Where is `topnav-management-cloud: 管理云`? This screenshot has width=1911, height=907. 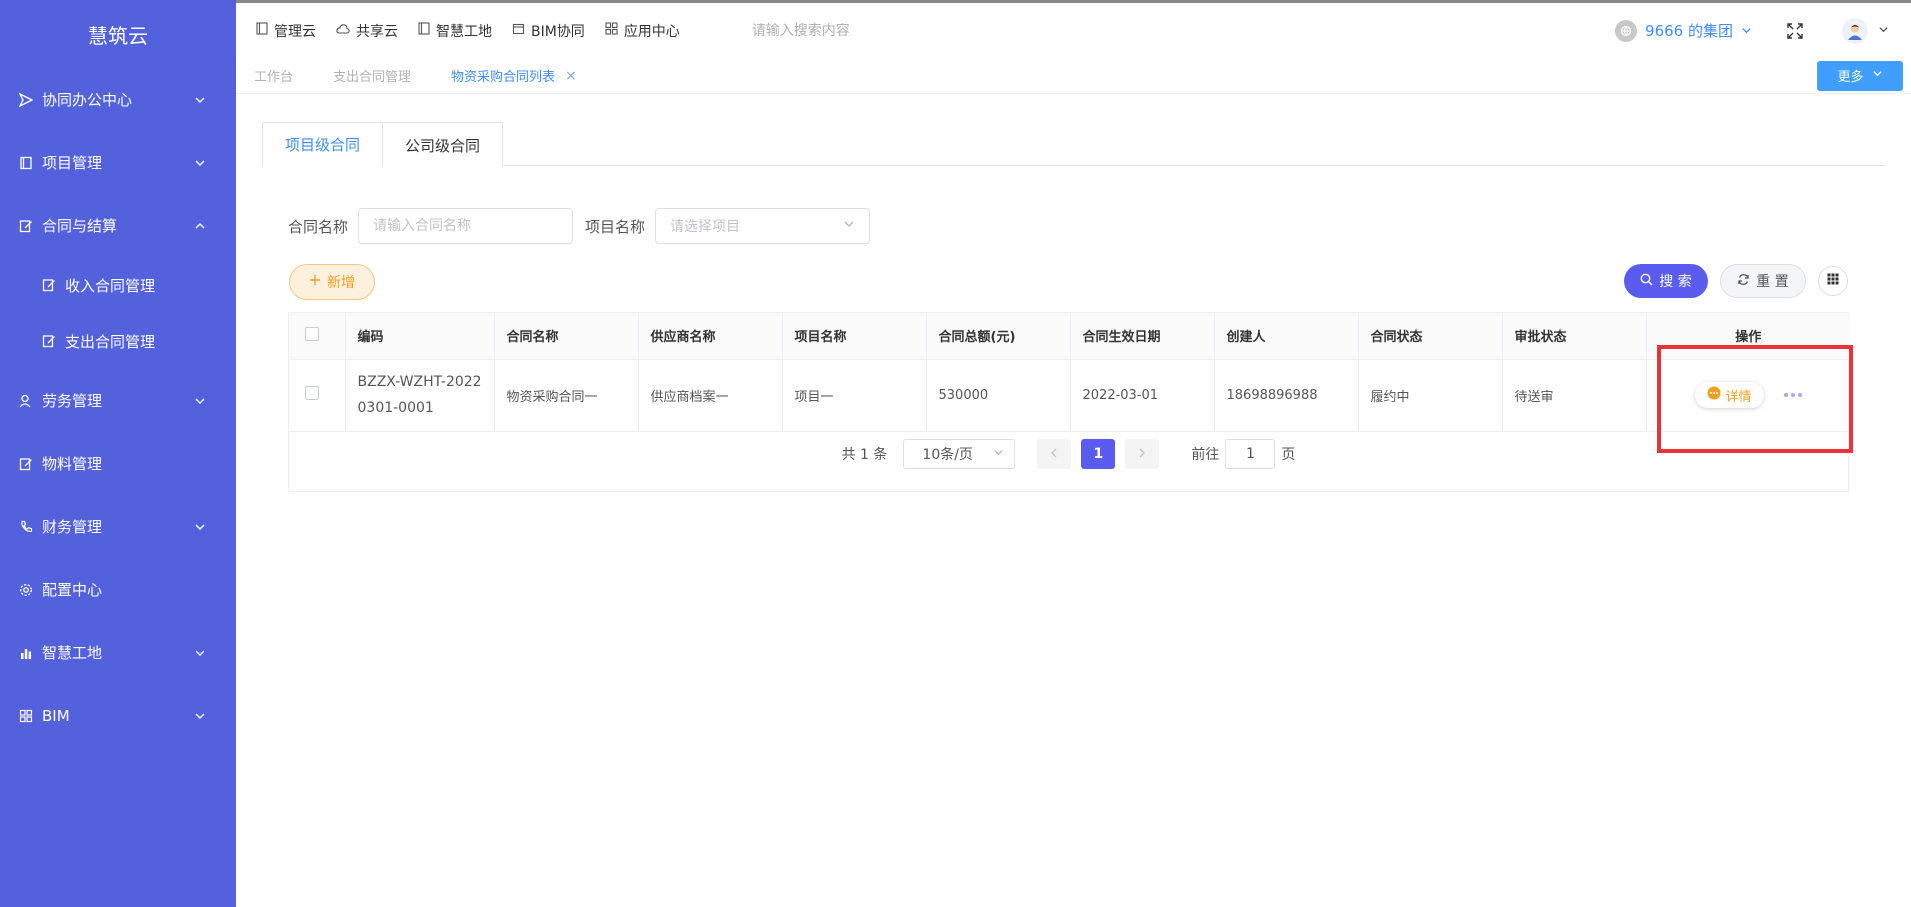
topnav-management-cloud: 管理云 is located at coordinates (286, 31).